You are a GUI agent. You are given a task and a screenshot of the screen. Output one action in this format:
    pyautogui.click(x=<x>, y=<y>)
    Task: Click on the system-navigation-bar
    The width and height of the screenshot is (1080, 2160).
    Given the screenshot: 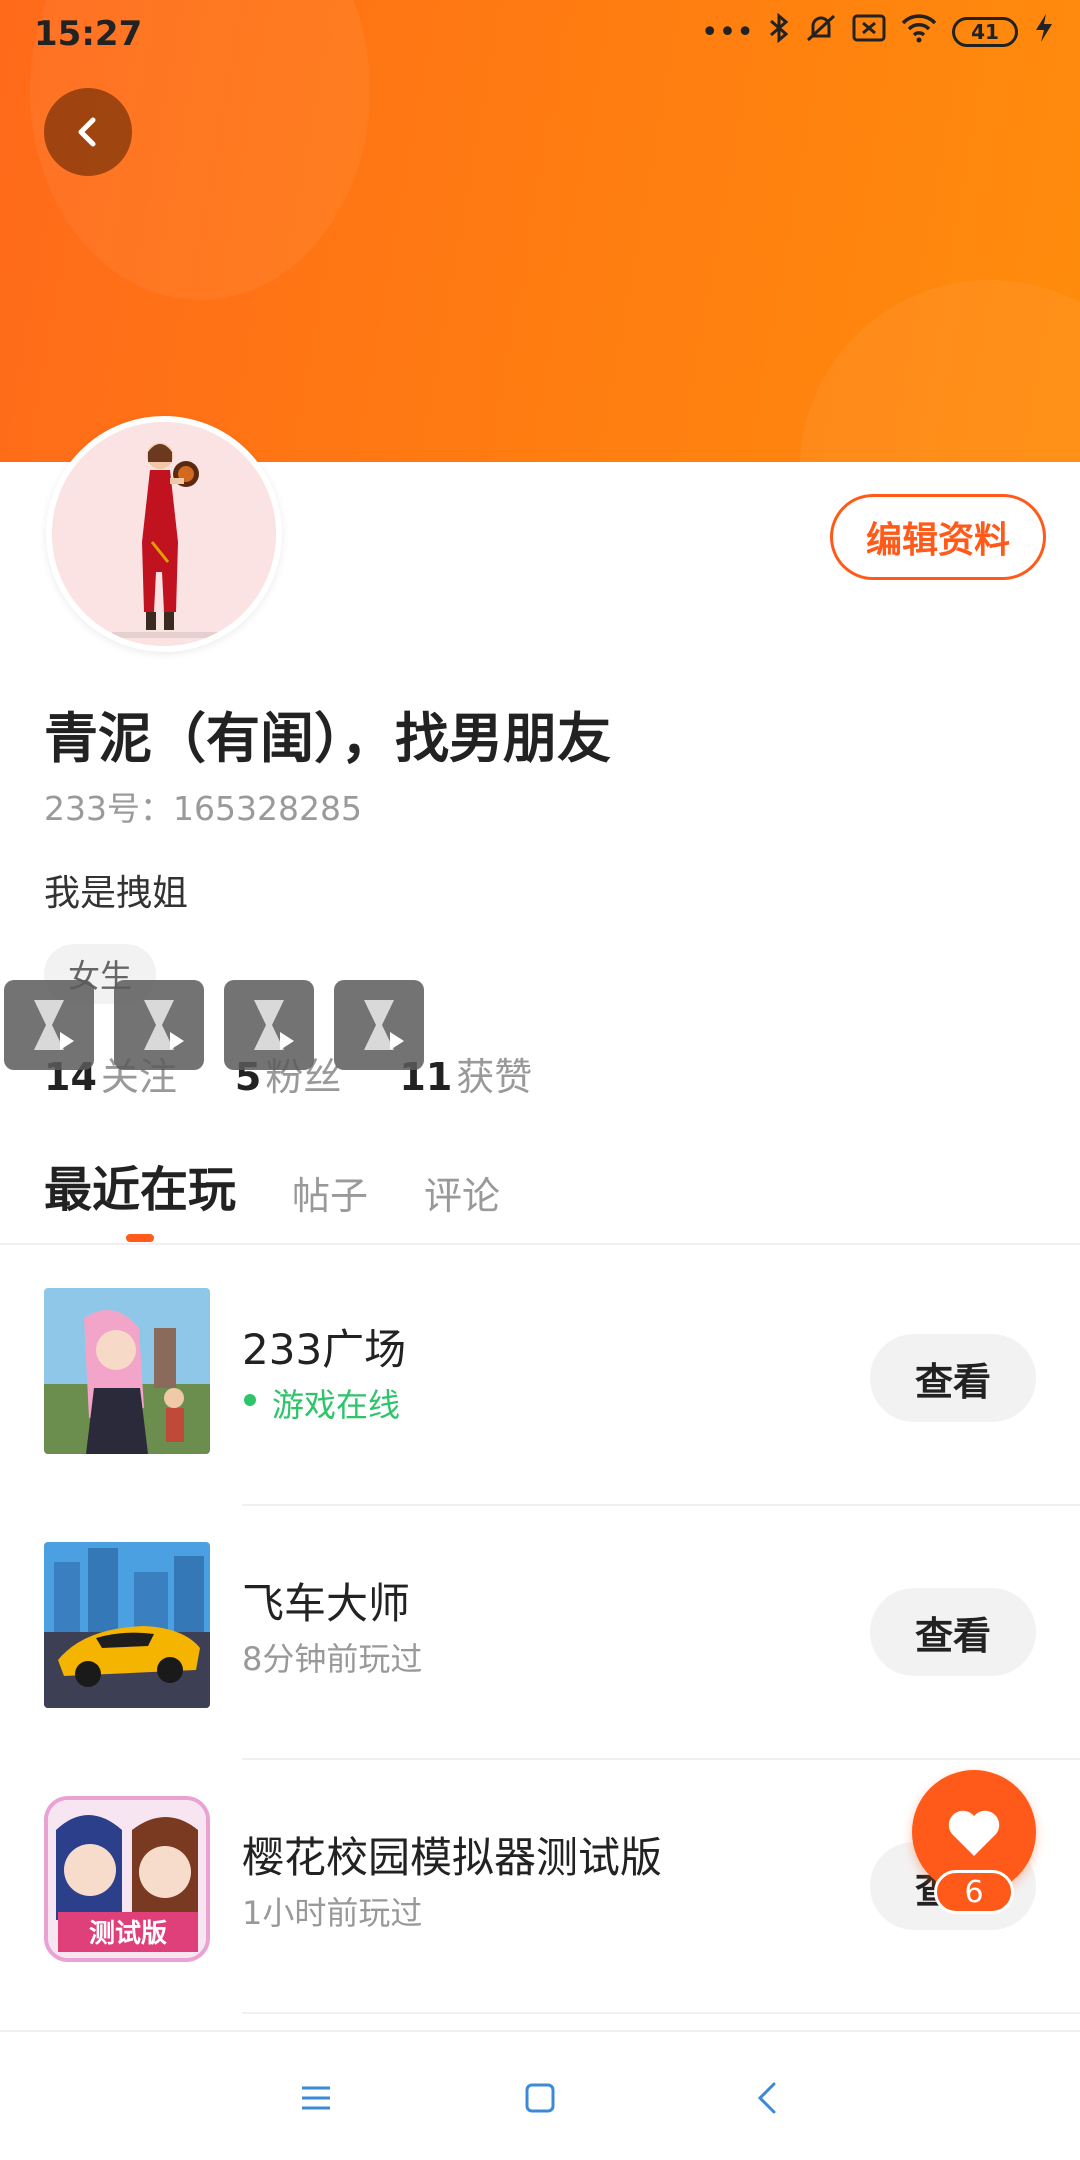 What is the action you would take?
    pyautogui.click(x=540, y=2095)
    